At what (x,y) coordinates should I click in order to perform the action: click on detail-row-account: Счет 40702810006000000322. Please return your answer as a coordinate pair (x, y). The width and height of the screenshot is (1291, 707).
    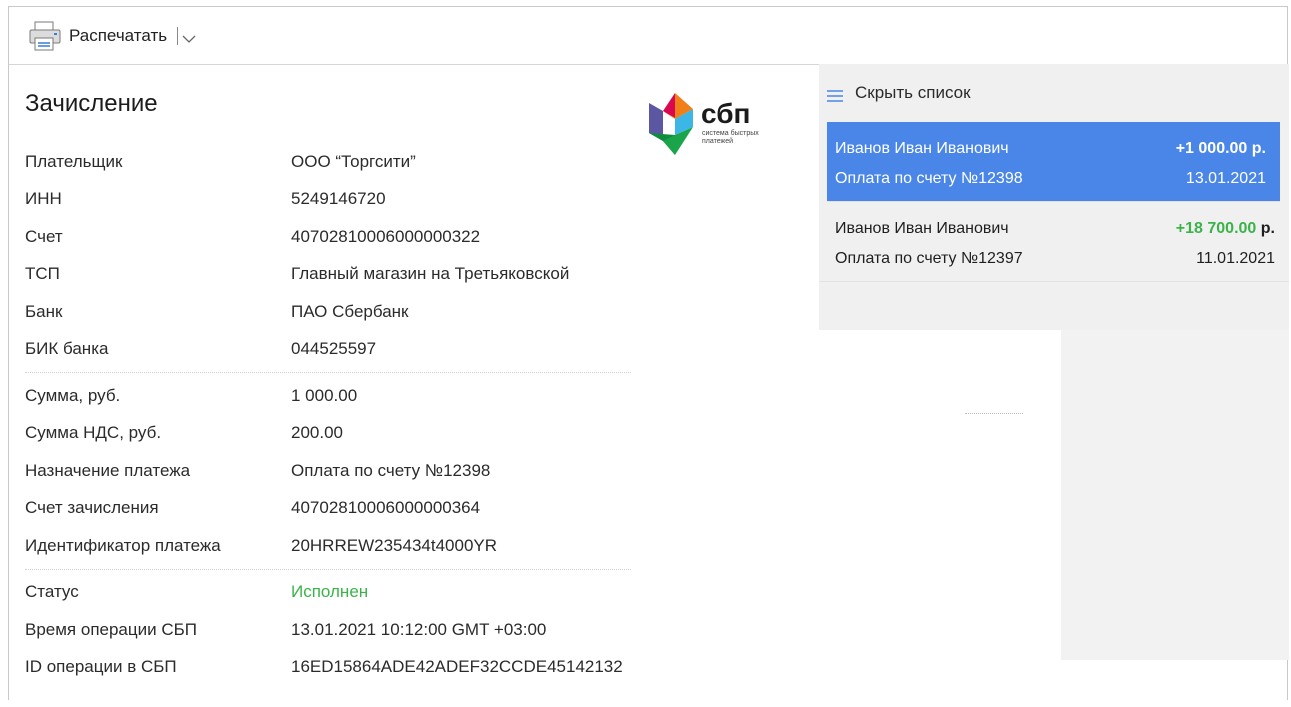
    Looking at the image, I should click on (325, 237).